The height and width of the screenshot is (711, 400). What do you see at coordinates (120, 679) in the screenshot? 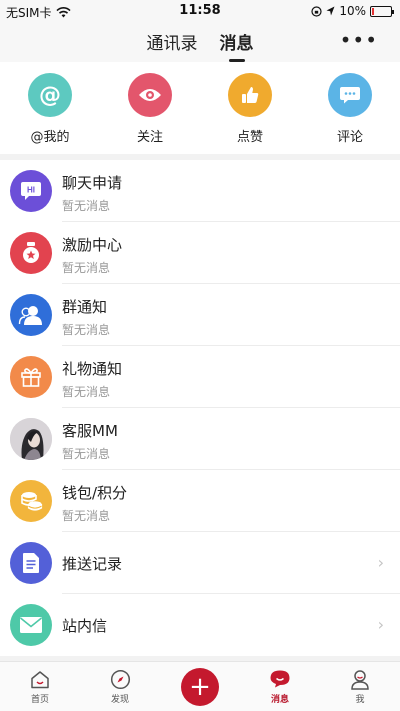
I see `discover-icon` at bounding box center [120, 679].